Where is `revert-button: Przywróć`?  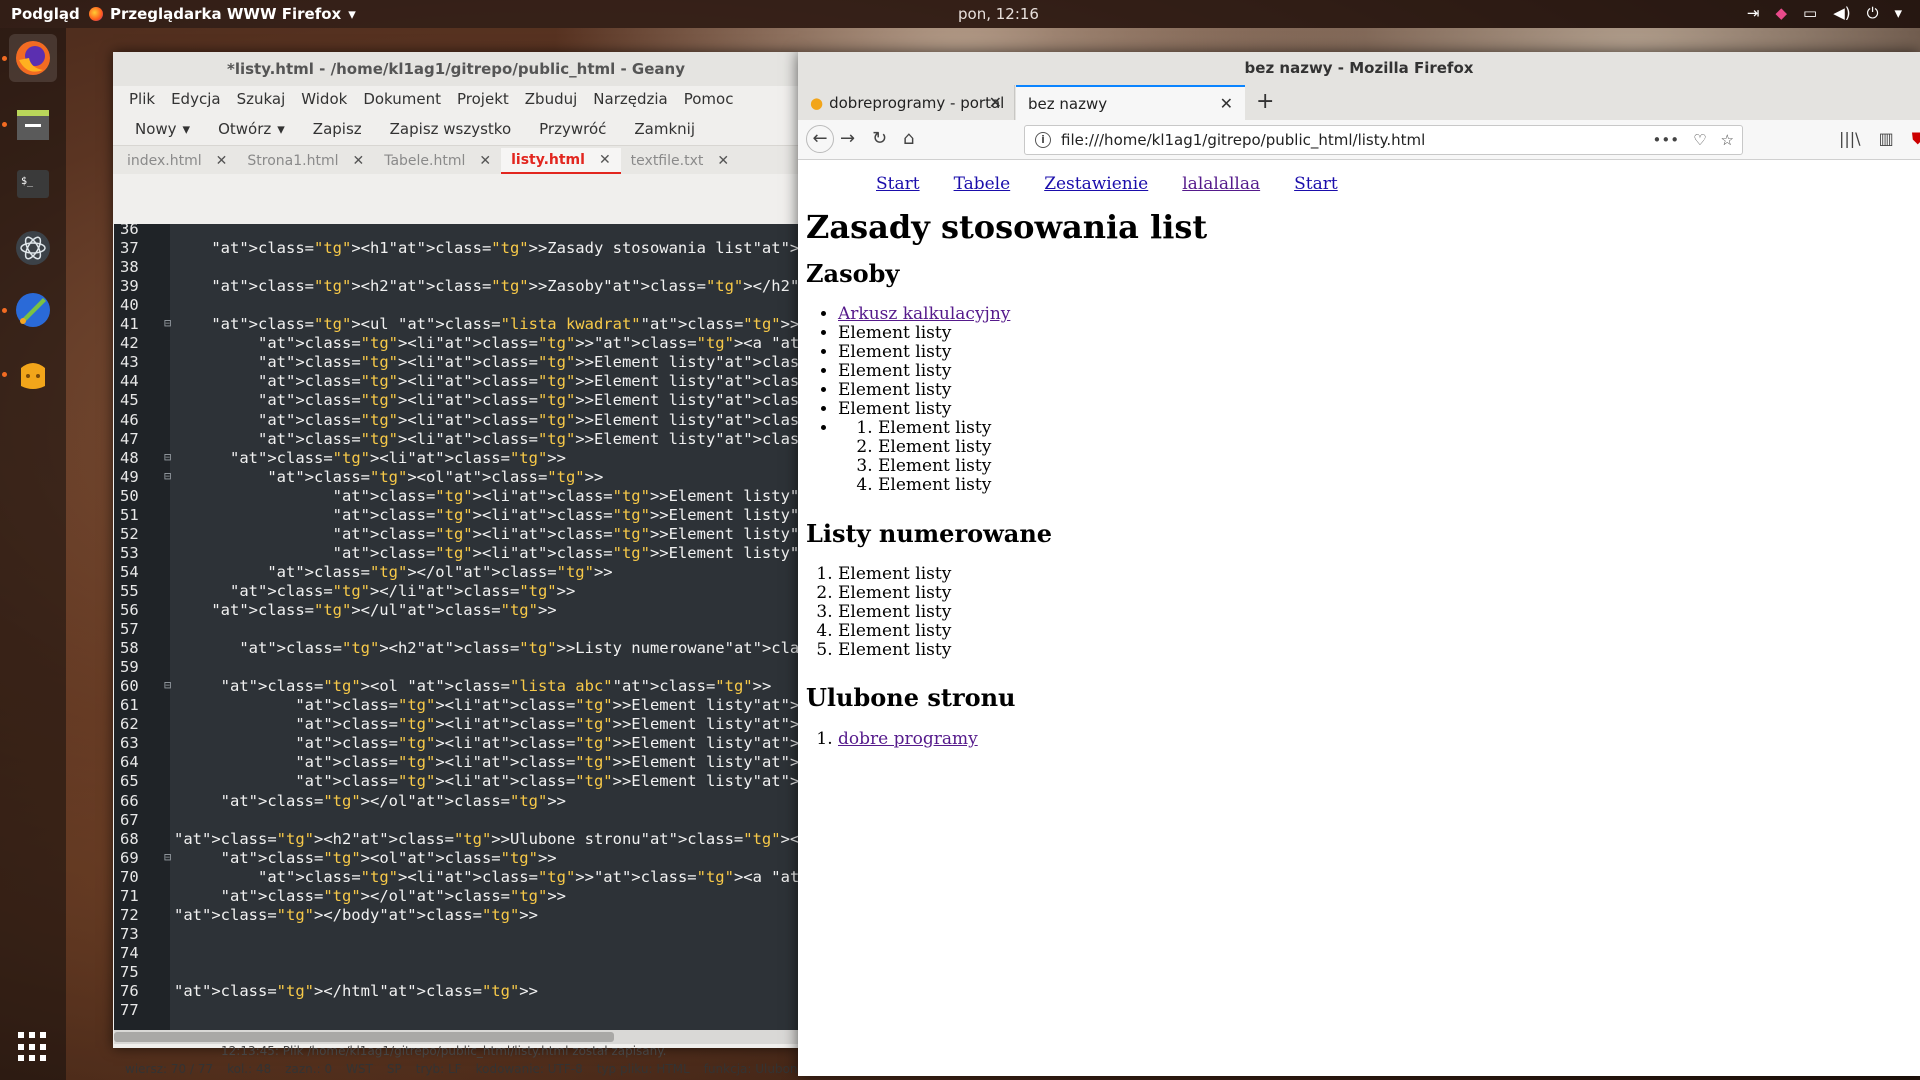 revert-button: Przywróć is located at coordinates (572, 129).